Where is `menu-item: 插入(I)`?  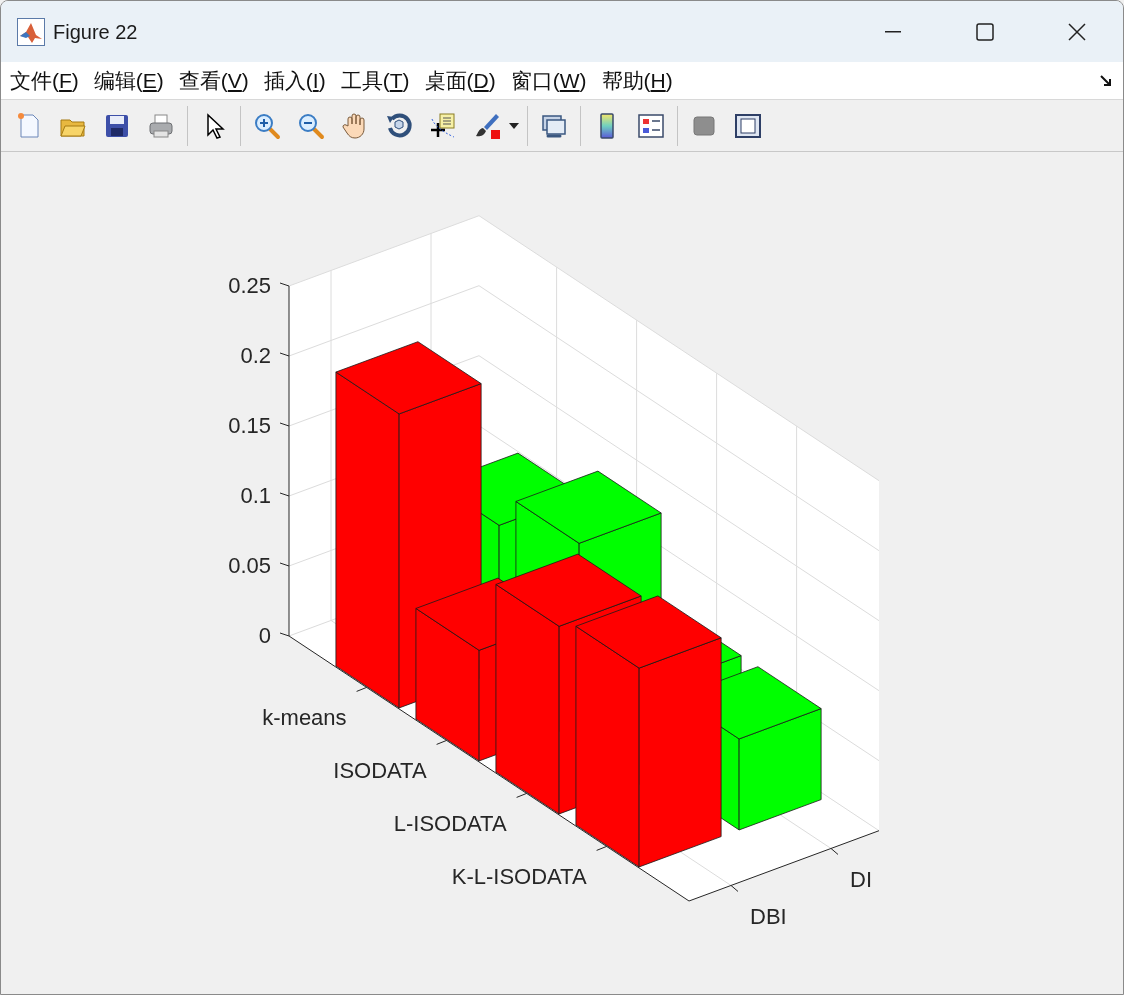 menu-item: 插入(I) is located at coordinates (294, 80).